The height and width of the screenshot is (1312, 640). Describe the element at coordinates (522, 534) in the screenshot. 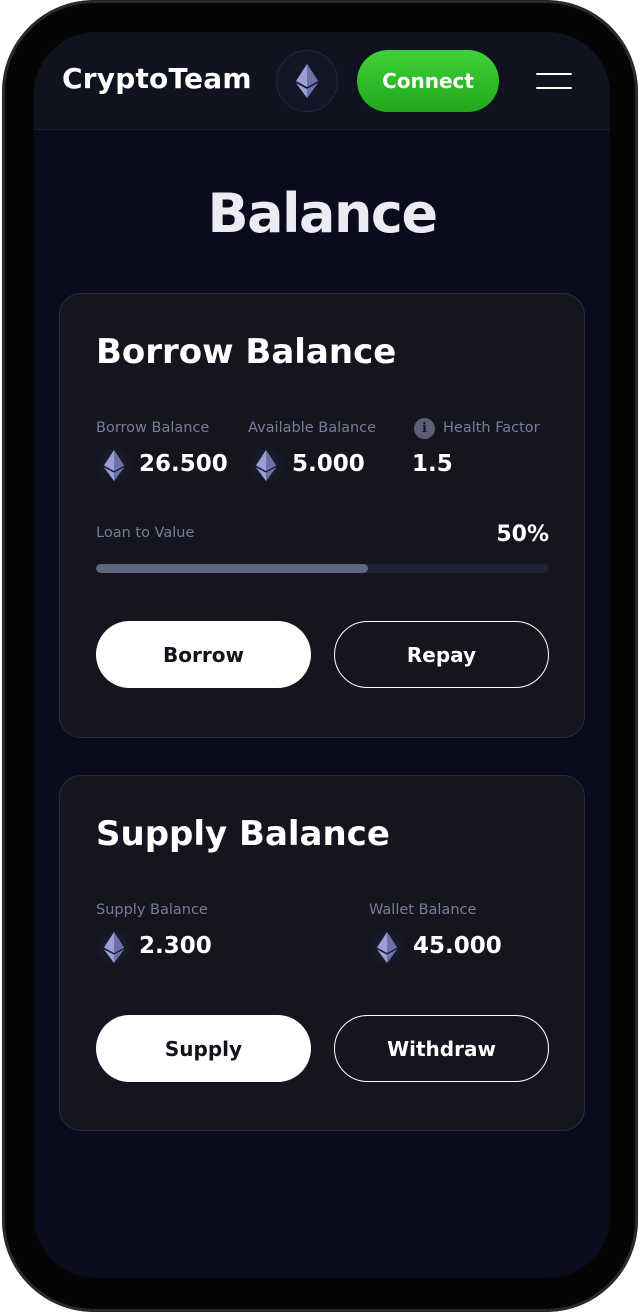

I see `loan-to-value-percent: 50%` at that location.